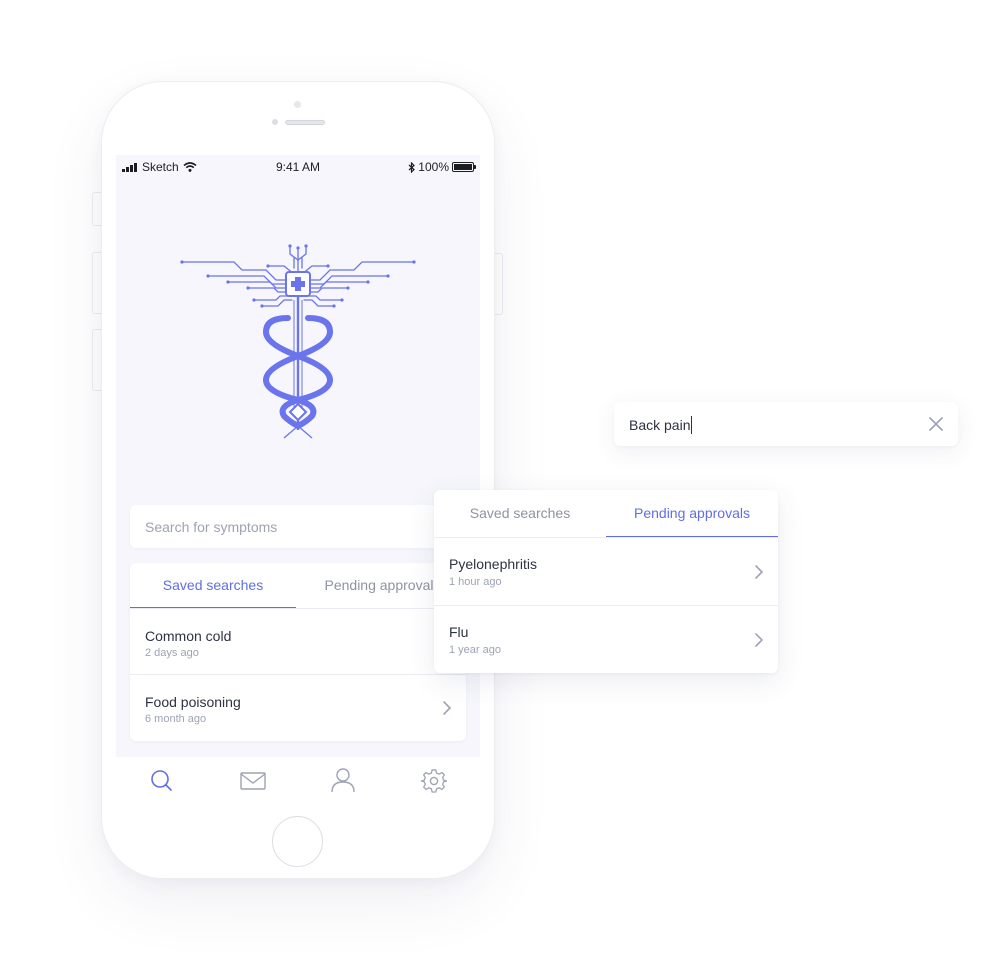 The width and height of the screenshot is (1004, 966). Describe the element at coordinates (475, 650) in the screenshot. I see `list-item-timestamp: 1 year ago` at that location.